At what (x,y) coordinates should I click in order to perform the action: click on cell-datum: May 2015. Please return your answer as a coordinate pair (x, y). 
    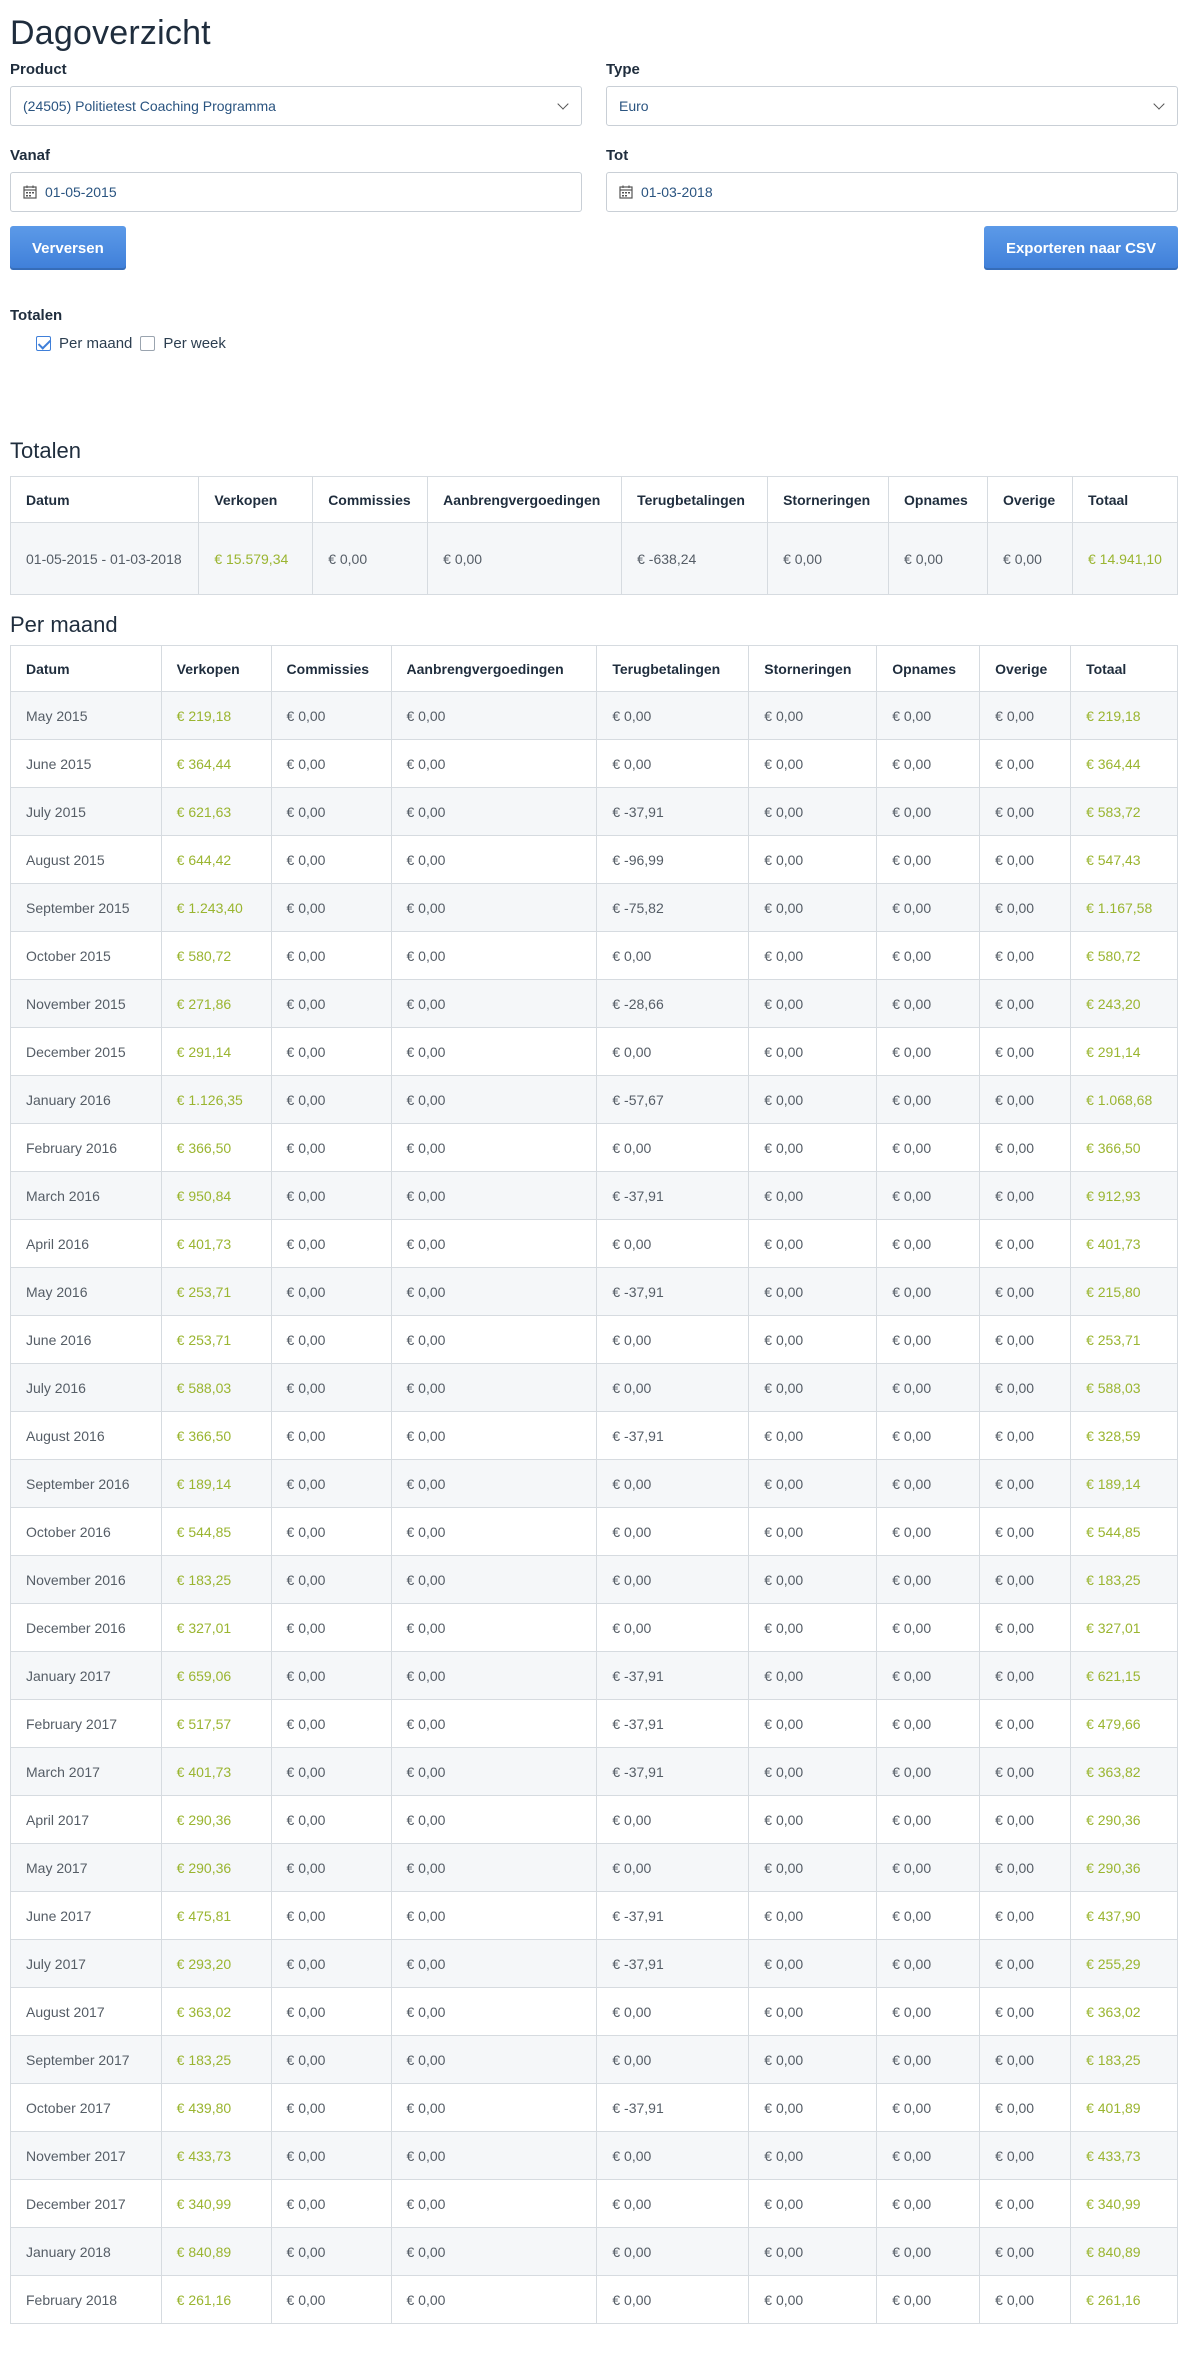
    Looking at the image, I should click on (86, 715).